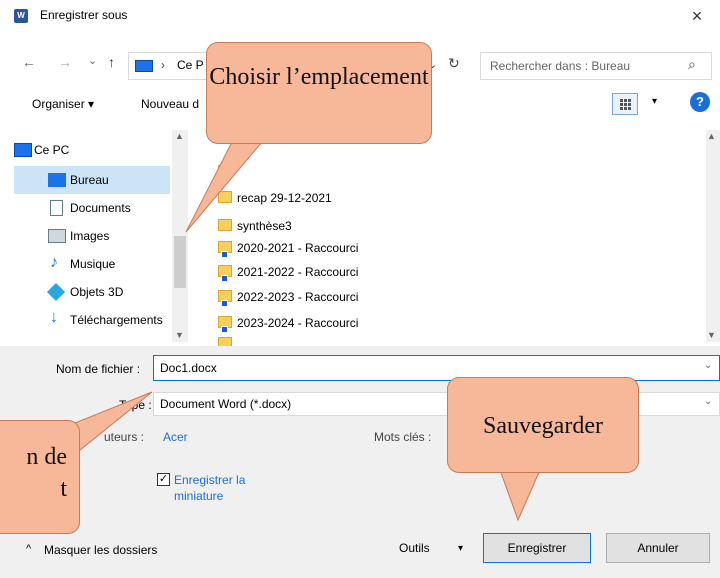 Image resolution: width=720 pixels, height=578 pixels. I want to click on tools-menu-button: Outils, so click(414, 548).